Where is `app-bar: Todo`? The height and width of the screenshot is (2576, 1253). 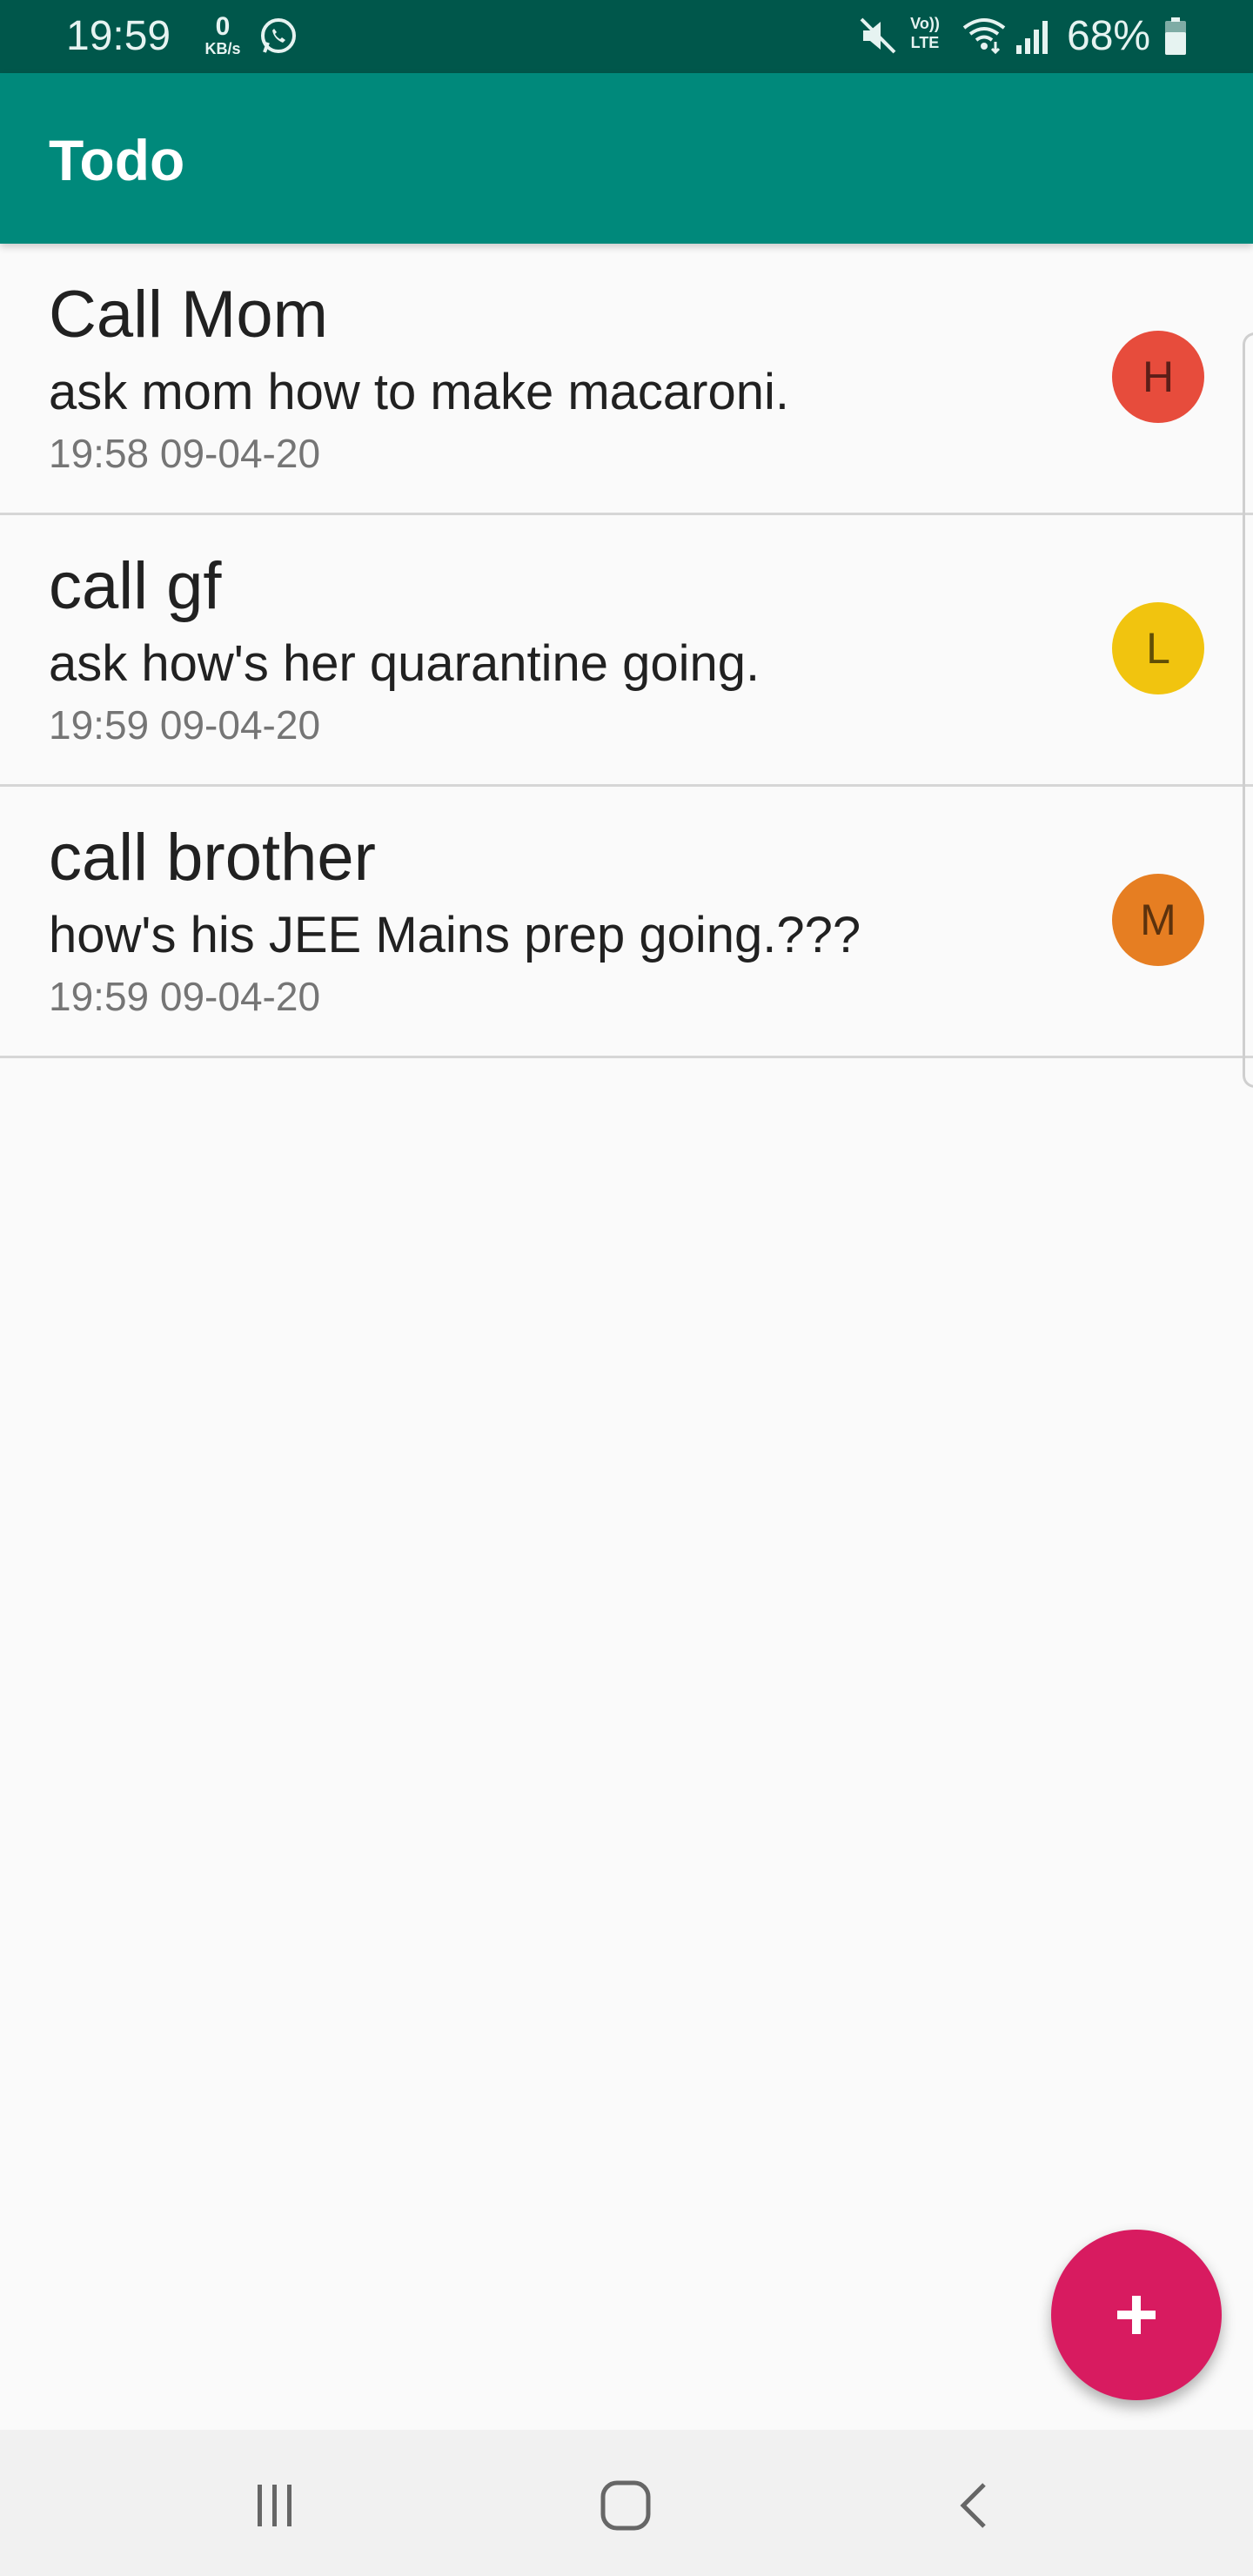
app-bar: Todo is located at coordinates (626, 158).